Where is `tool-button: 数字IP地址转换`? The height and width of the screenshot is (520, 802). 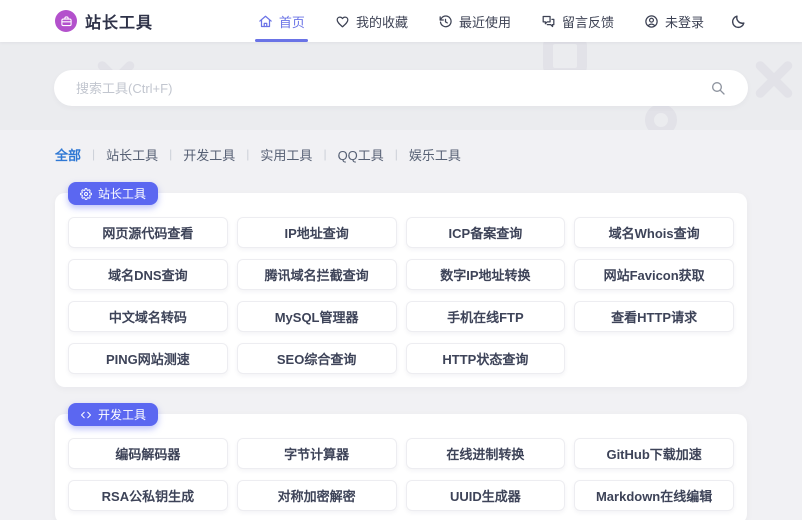
tool-button: 数字IP地址转换 is located at coordinates (485, 274).